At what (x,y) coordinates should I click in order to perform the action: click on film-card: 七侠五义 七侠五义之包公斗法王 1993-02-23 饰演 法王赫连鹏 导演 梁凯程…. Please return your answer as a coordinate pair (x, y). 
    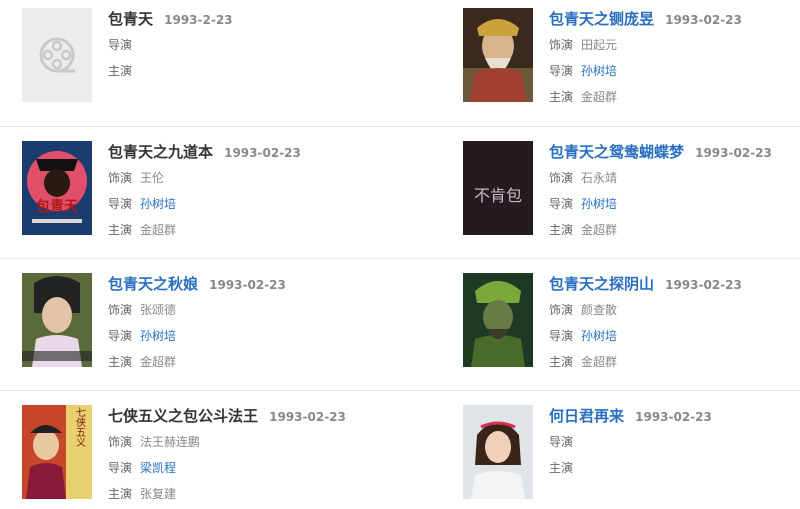
    Looking at the image, I should click on (202, 457).